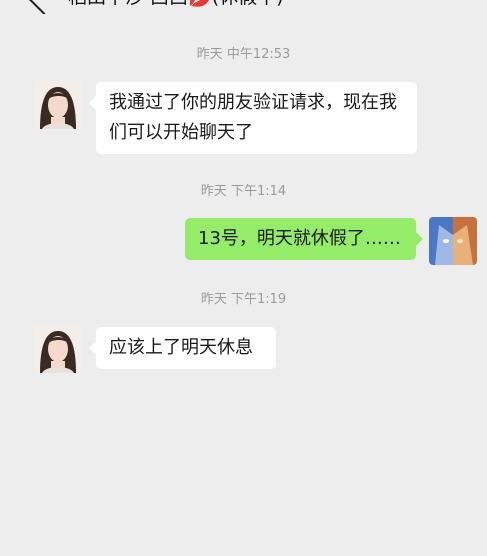 The image size is (487, 556). What do you see at coordinates (243, 299) in the screenshot?
I see `timestamp: 昨天 下午1:19` at bounding box center [243, 299].